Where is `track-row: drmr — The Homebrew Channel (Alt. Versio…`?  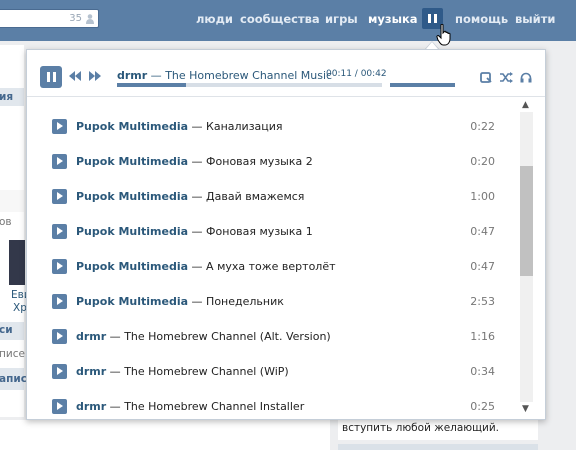 track-row: drmr — The Homebrew Channel (Alt. Versio… is located at coordinates (271, 334).